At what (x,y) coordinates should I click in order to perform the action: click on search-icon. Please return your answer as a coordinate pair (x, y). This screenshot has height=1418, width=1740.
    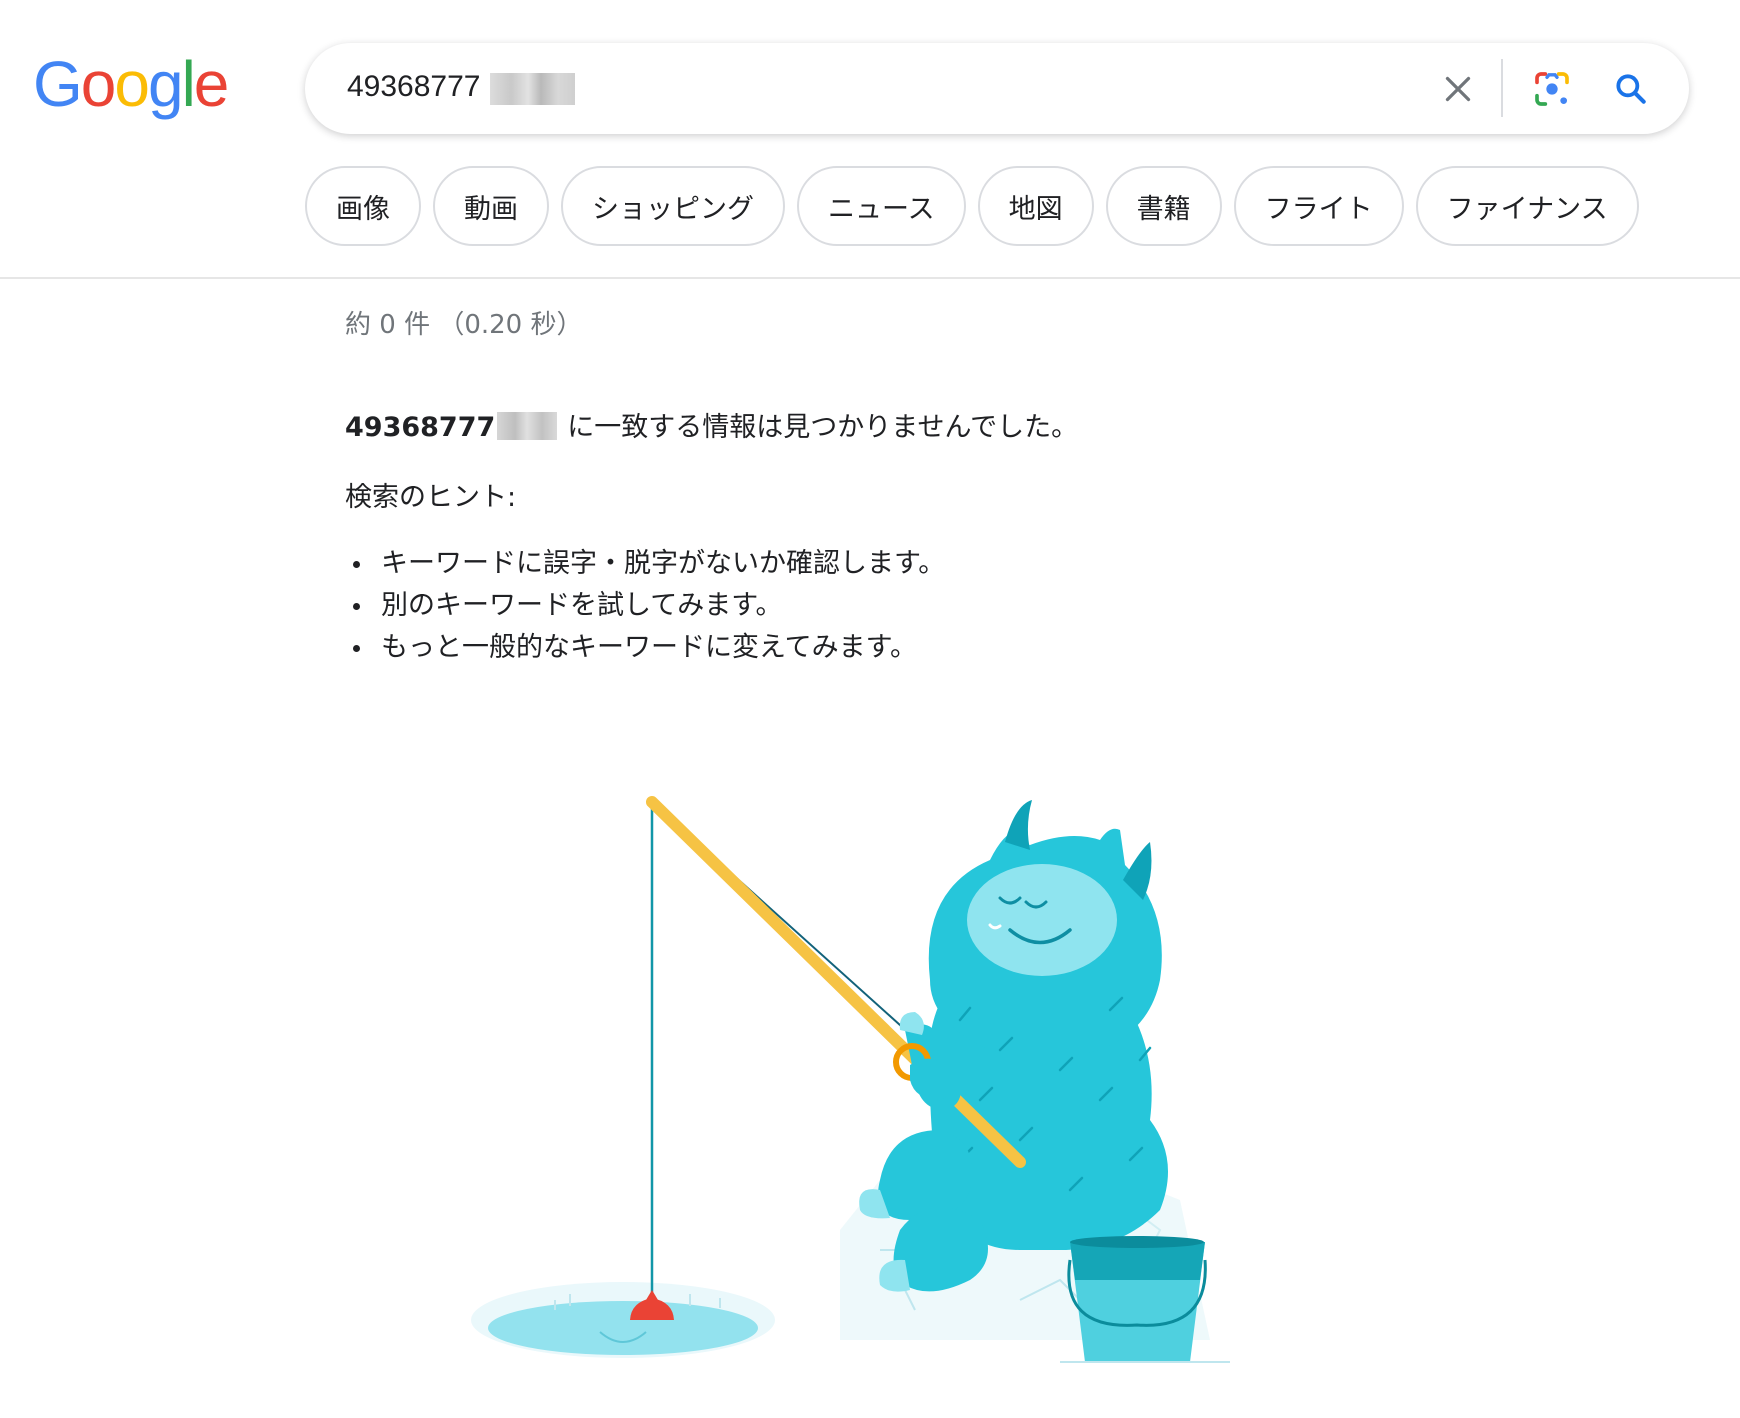
    Looking at the image, I should click on (1631, 89).